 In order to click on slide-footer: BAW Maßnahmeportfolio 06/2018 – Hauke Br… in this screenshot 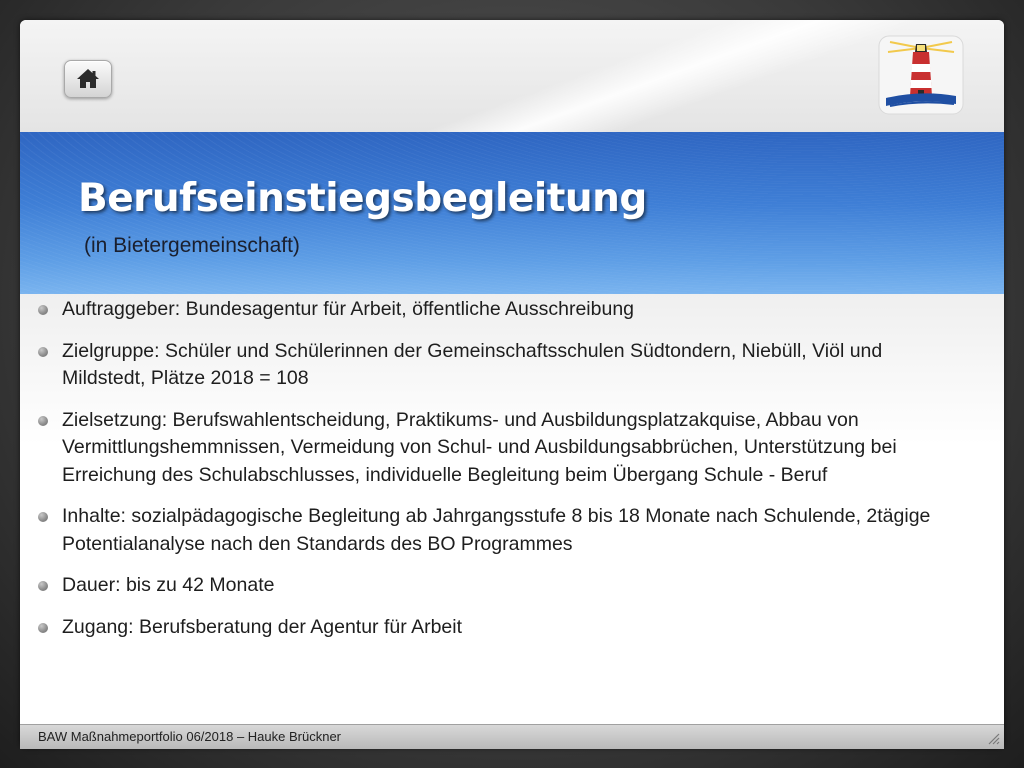, I will do `click(512, 736)`.